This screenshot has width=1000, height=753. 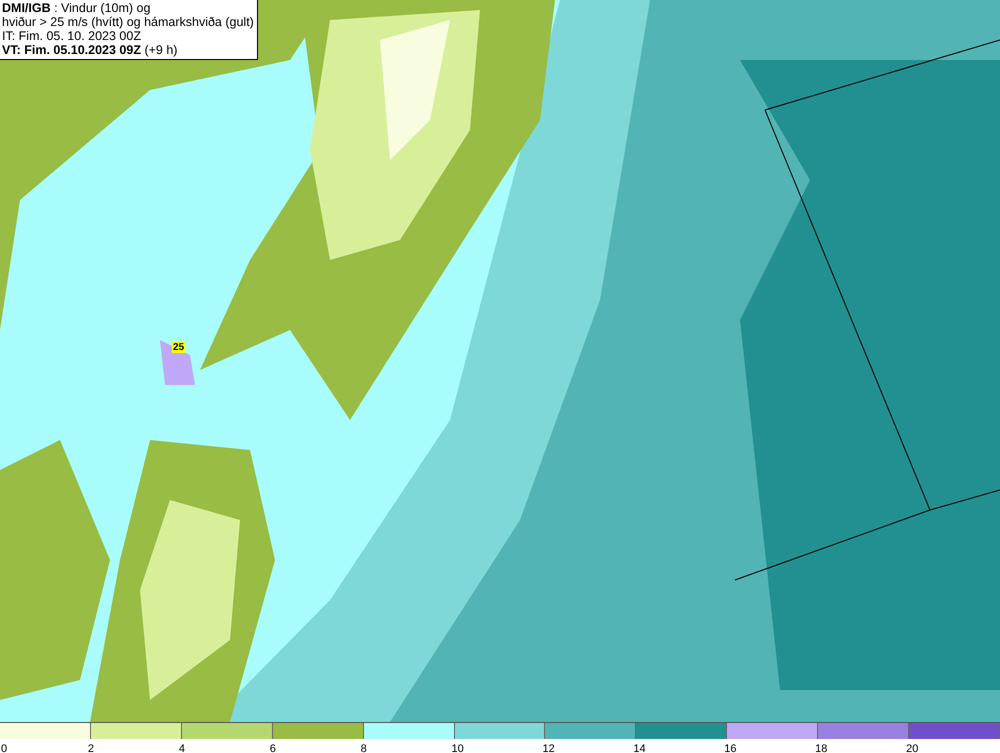 I want to click on legend-label: 12, so click(x=548, y=748).